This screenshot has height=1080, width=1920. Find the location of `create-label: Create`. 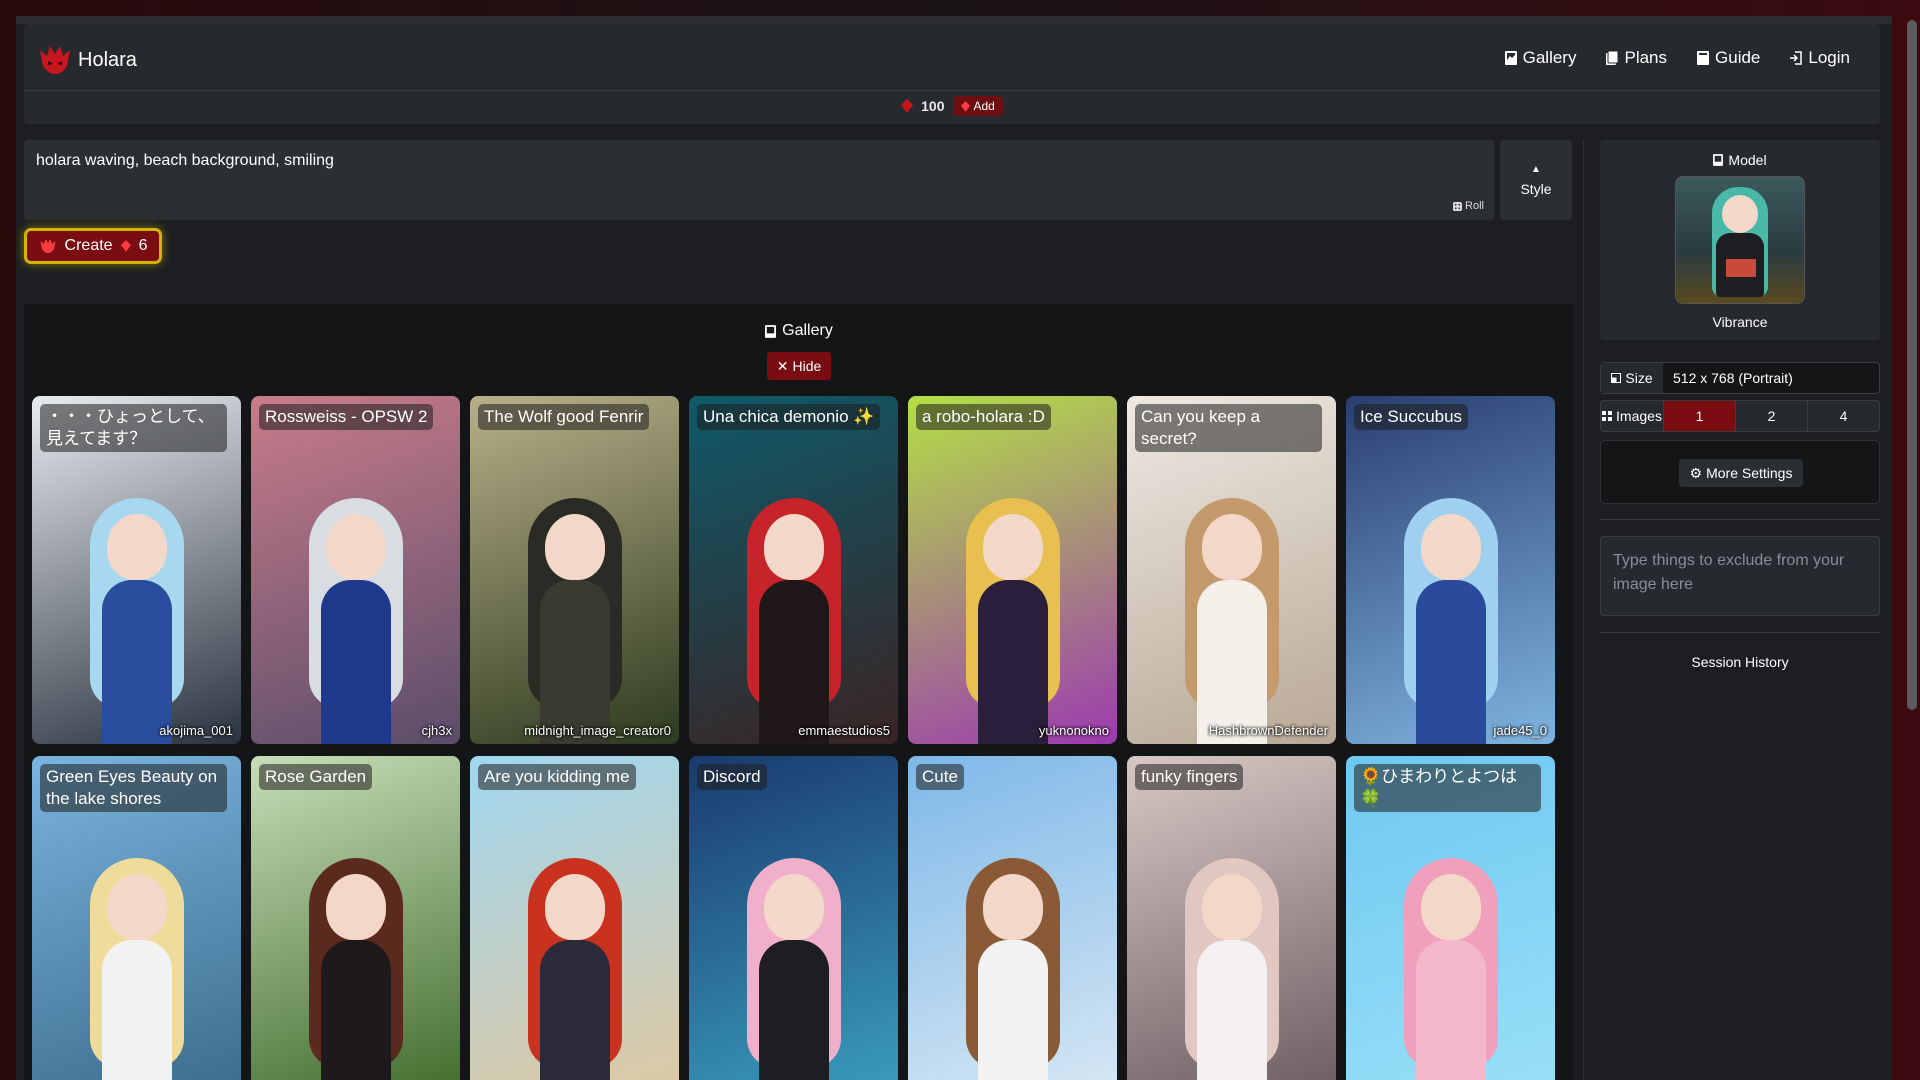

create-label: Create is located at coordinates (88, 245).